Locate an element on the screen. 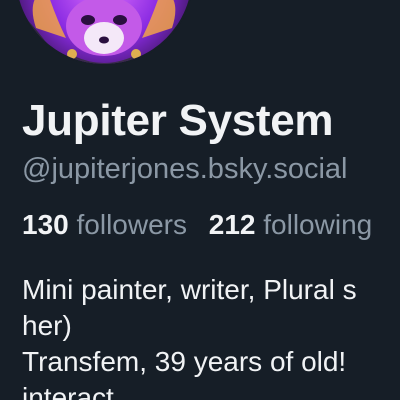  followers-link: 130 followers is located at coordinates (104, 225).